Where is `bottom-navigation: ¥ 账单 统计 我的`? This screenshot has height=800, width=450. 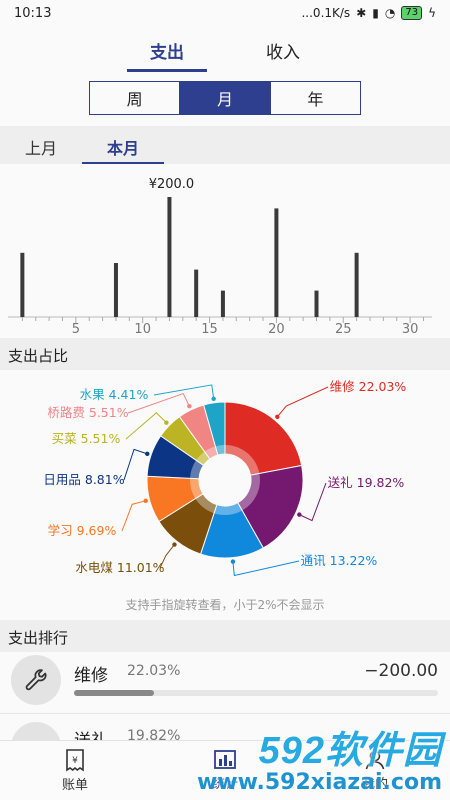 bottom-navigation: ¥ 账单 统计 我的 is located at coordinates (225, 770).